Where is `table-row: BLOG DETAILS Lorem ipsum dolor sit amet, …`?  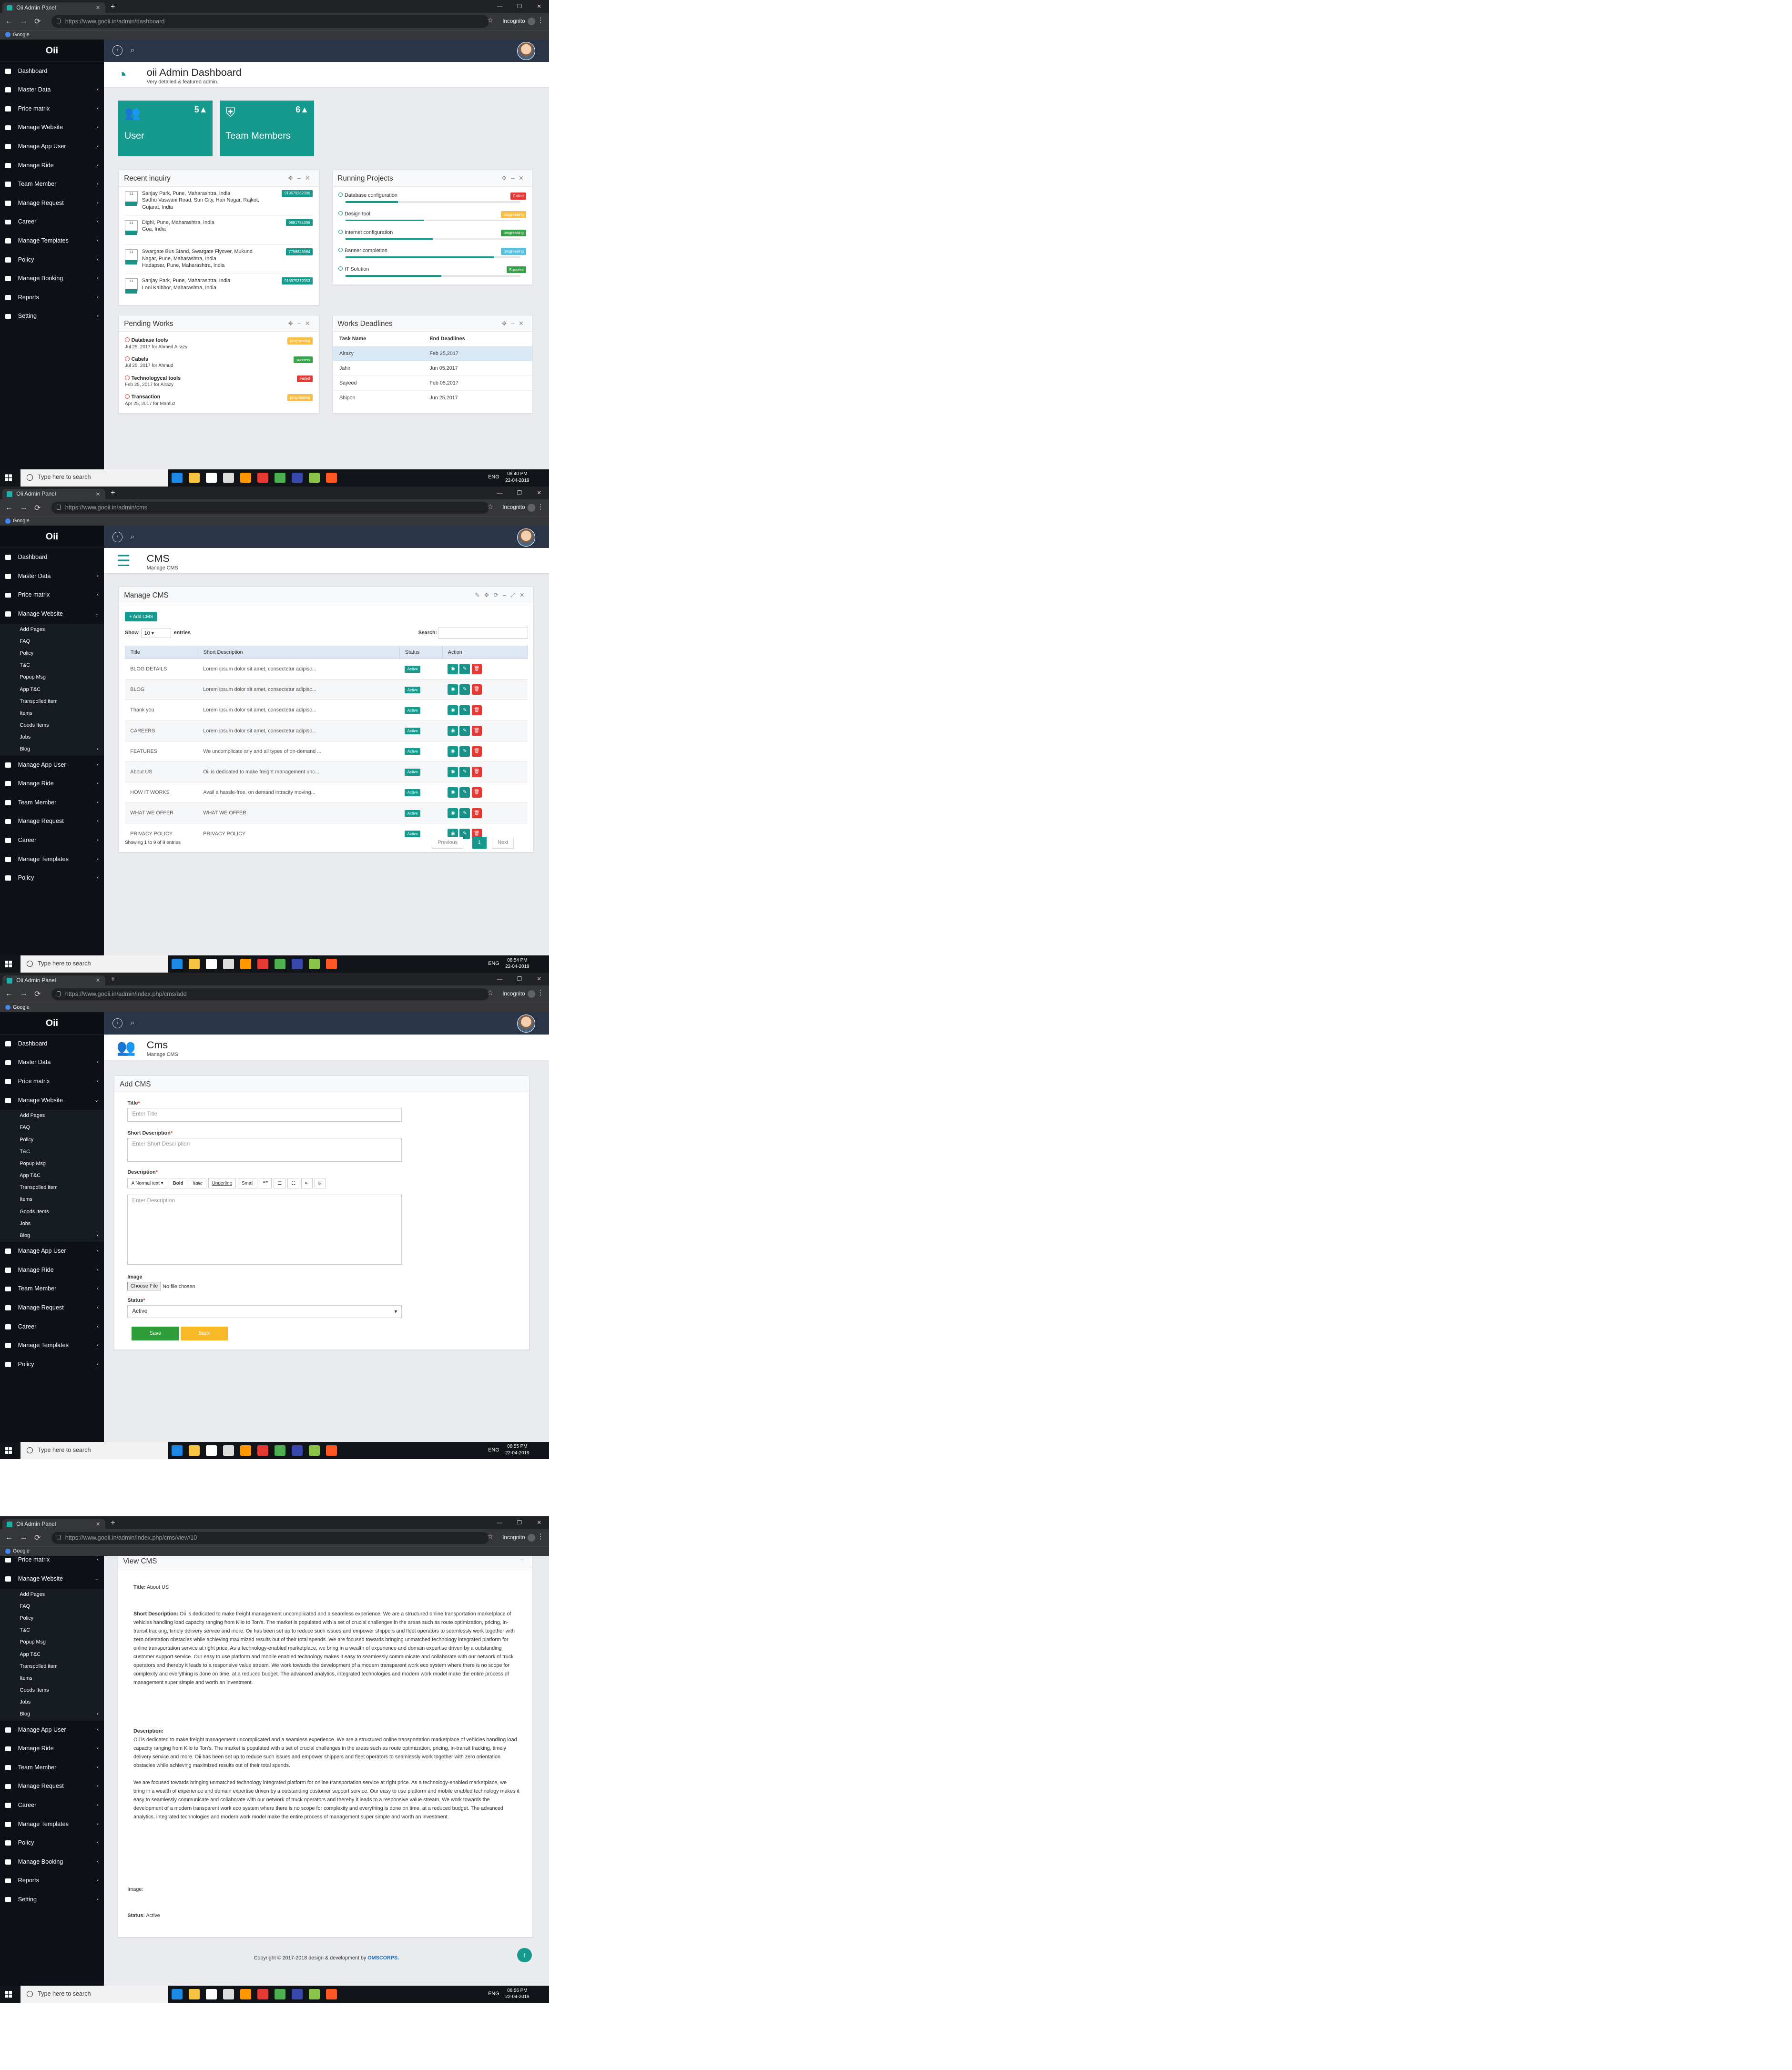
table-row: BLOG DETAILS Lorem ipsum dolor sit amet, … is located at coordinates (326, 669).